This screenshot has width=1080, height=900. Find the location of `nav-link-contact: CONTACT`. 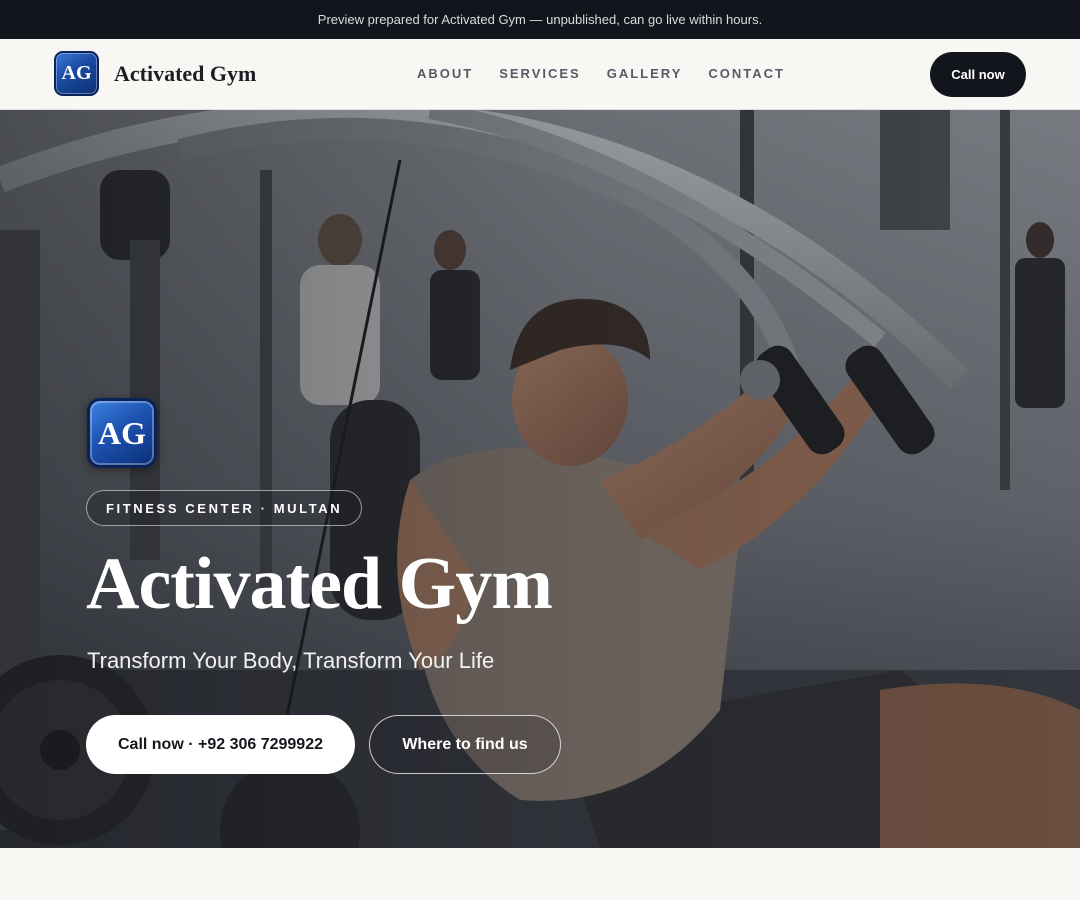

nav-link-contact: CONTACT is located at coordinates (746, 73).